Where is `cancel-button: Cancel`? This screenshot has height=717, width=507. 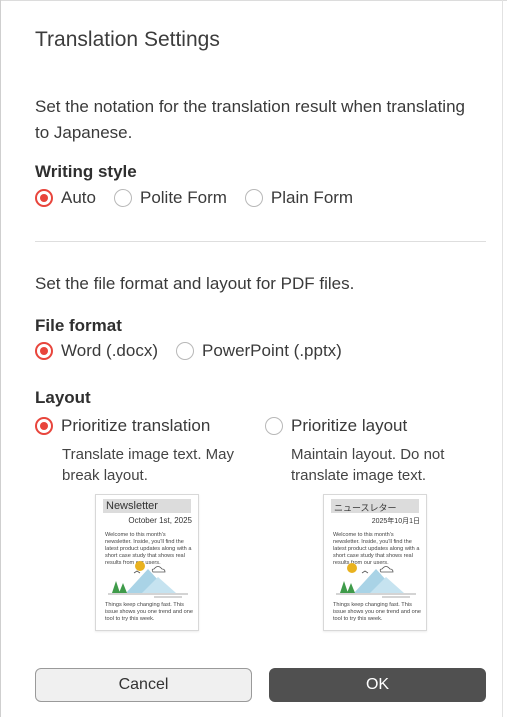
cancel-button: Cancel is located at coordinates (143, 685).